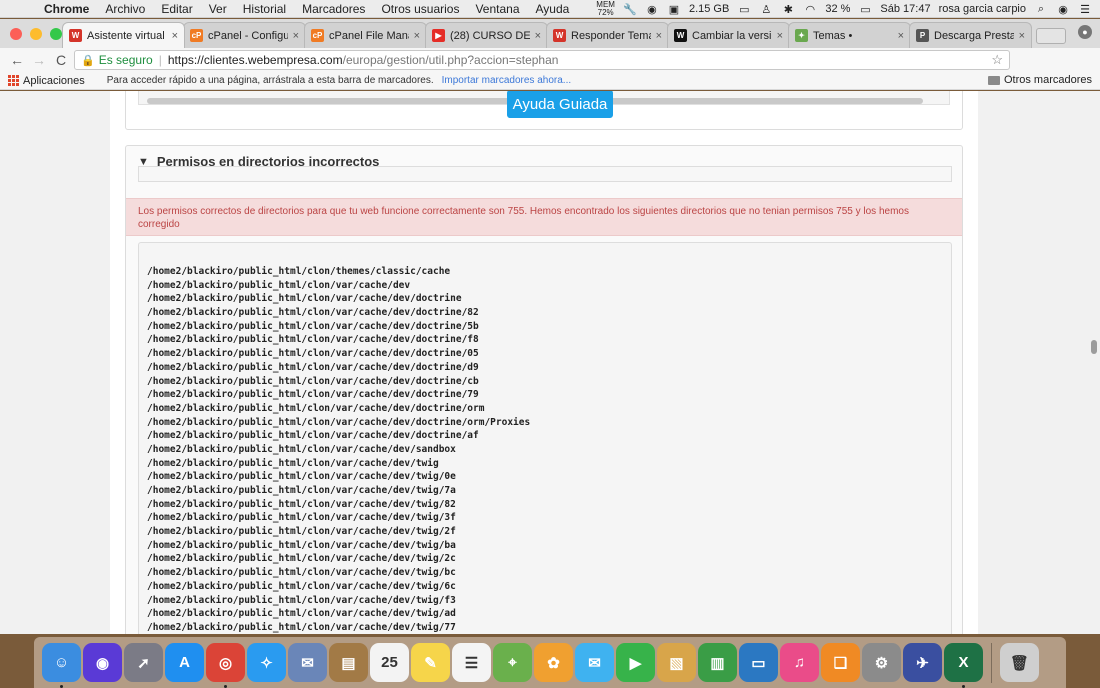 The image size is (1100, 688). I want to click on facetime-icon: ▶, so click(635, 662).